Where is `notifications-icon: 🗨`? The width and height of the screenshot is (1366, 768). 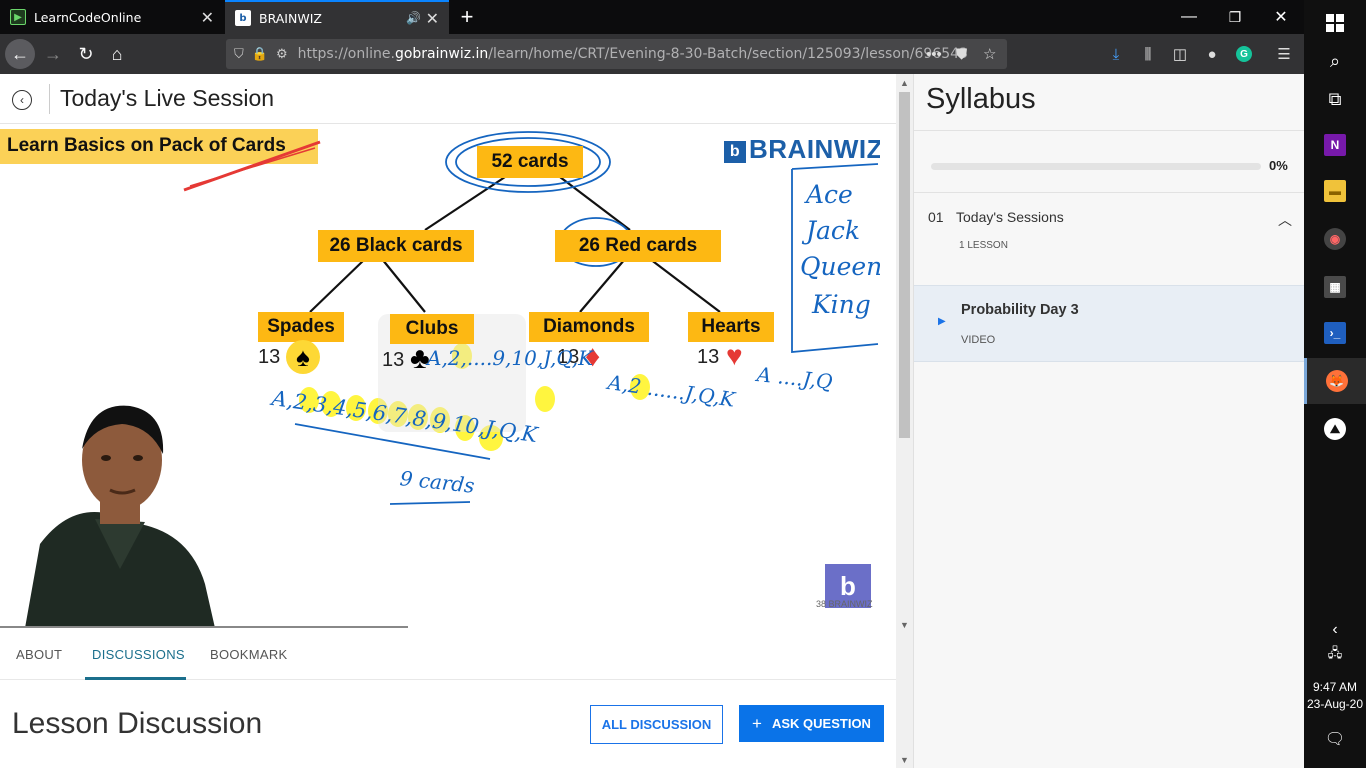
notifications-icon: 🗨 is located at coordinates (1335, 739).